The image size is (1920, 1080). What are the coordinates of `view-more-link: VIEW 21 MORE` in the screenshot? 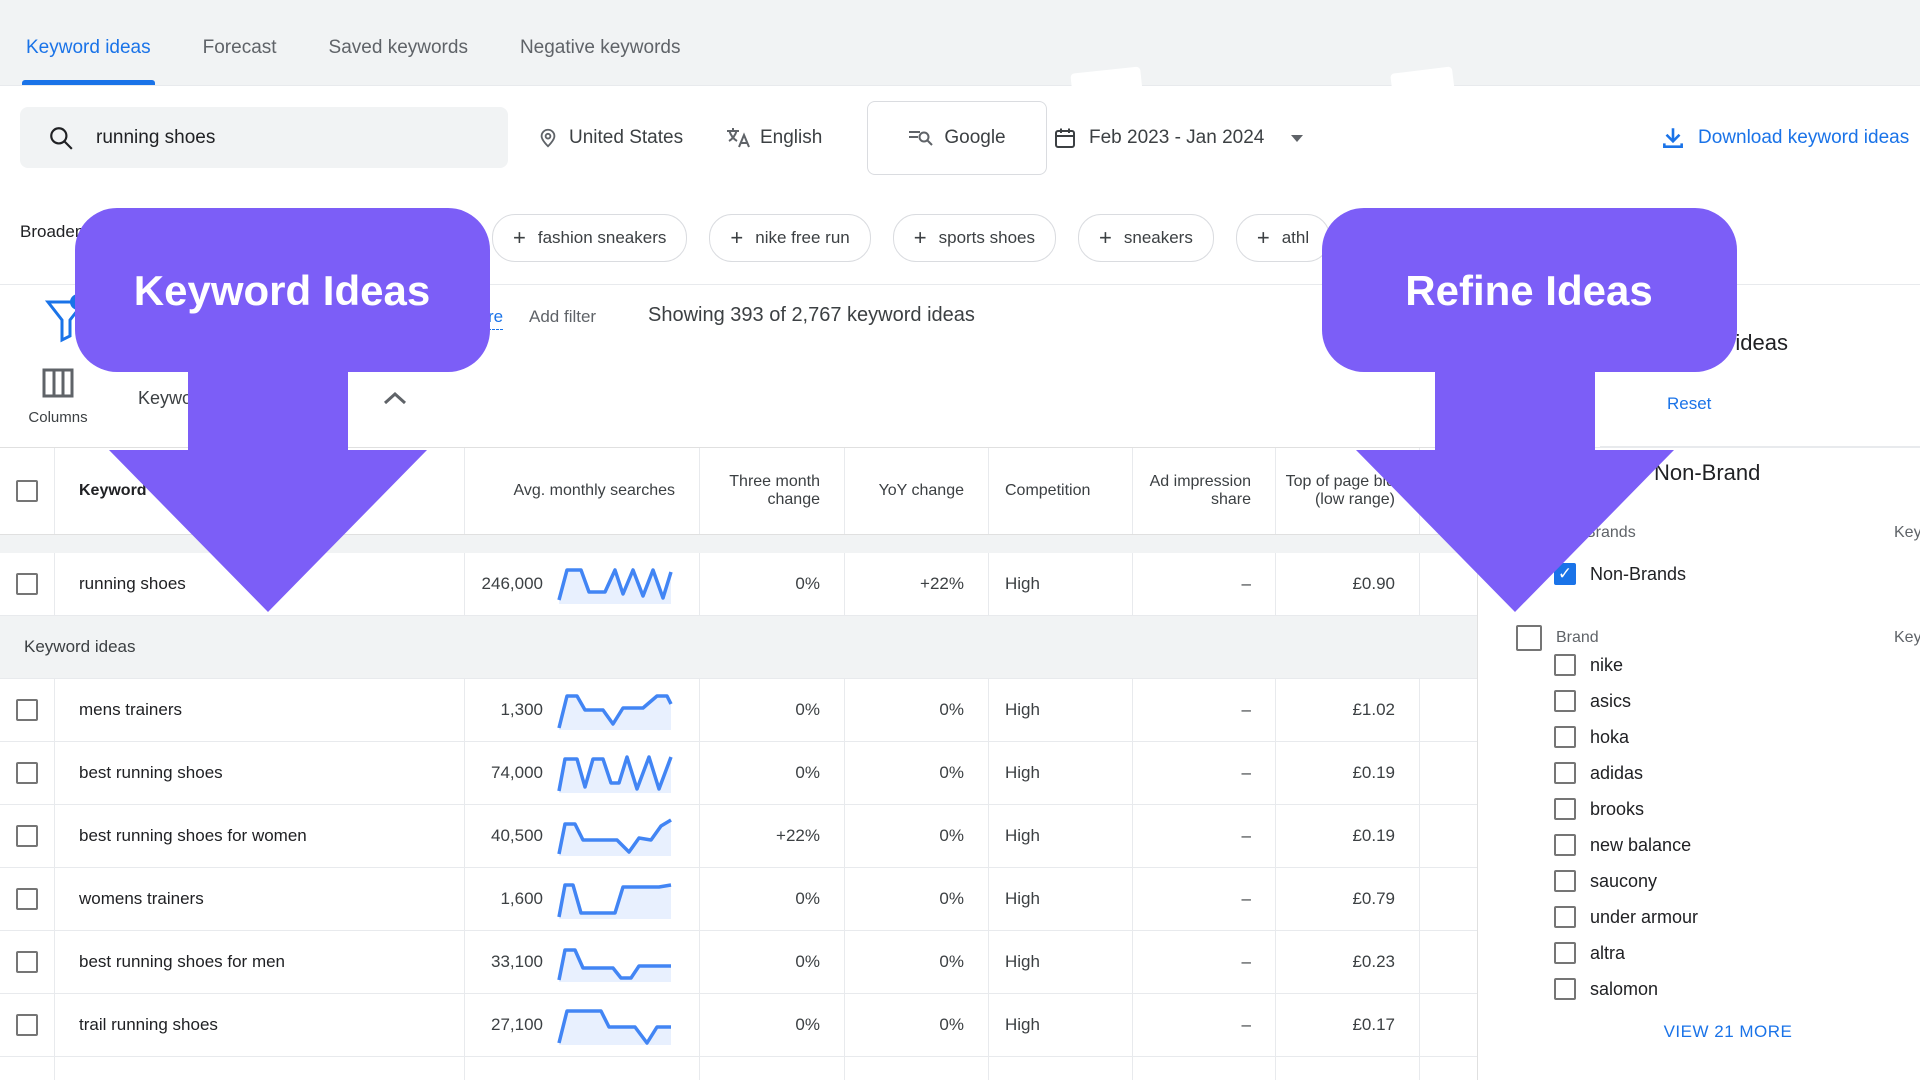 It's located at (1728, 1032).